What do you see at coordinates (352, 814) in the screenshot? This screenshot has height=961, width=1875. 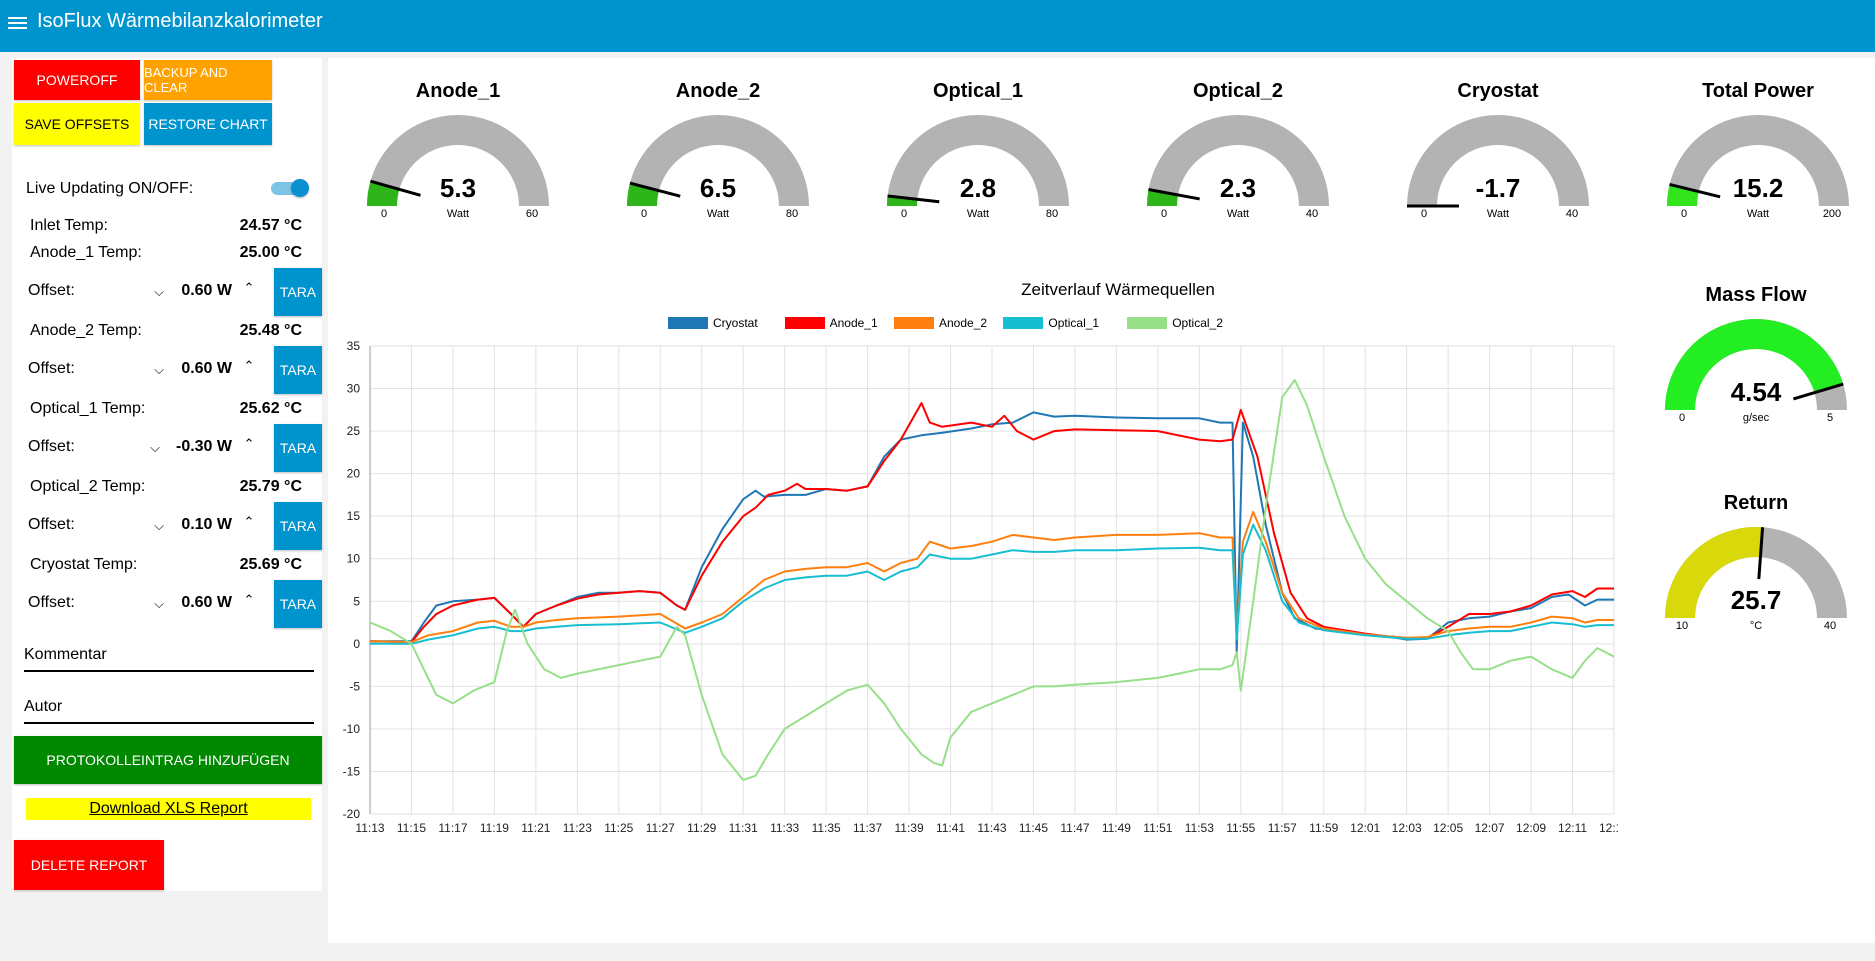 I see `y-tick-label: -20` at bounding box center [352, 814].